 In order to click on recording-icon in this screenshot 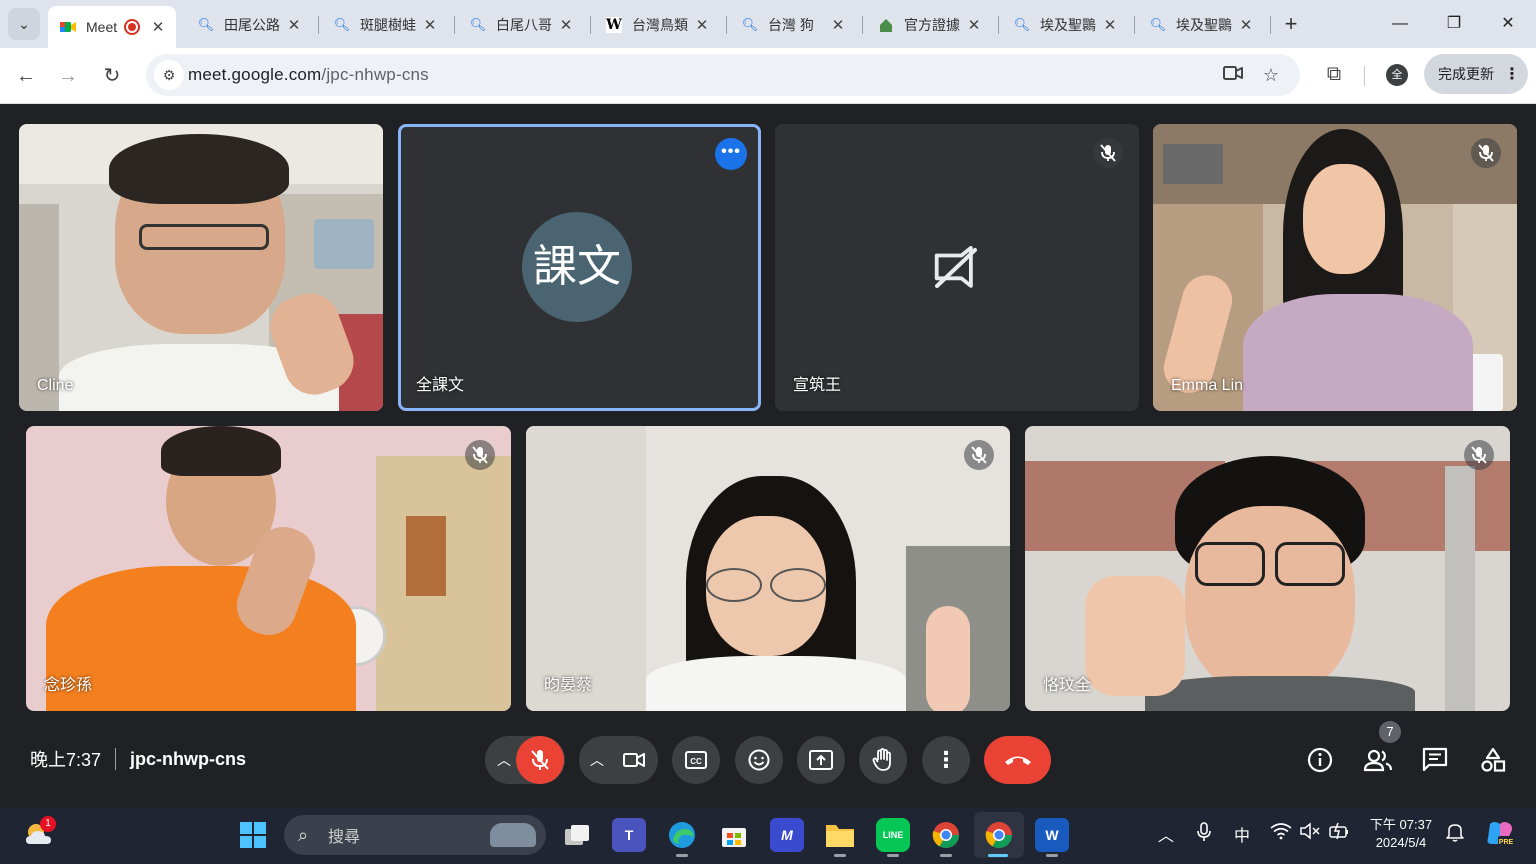, I will do `click(132, 27)`.